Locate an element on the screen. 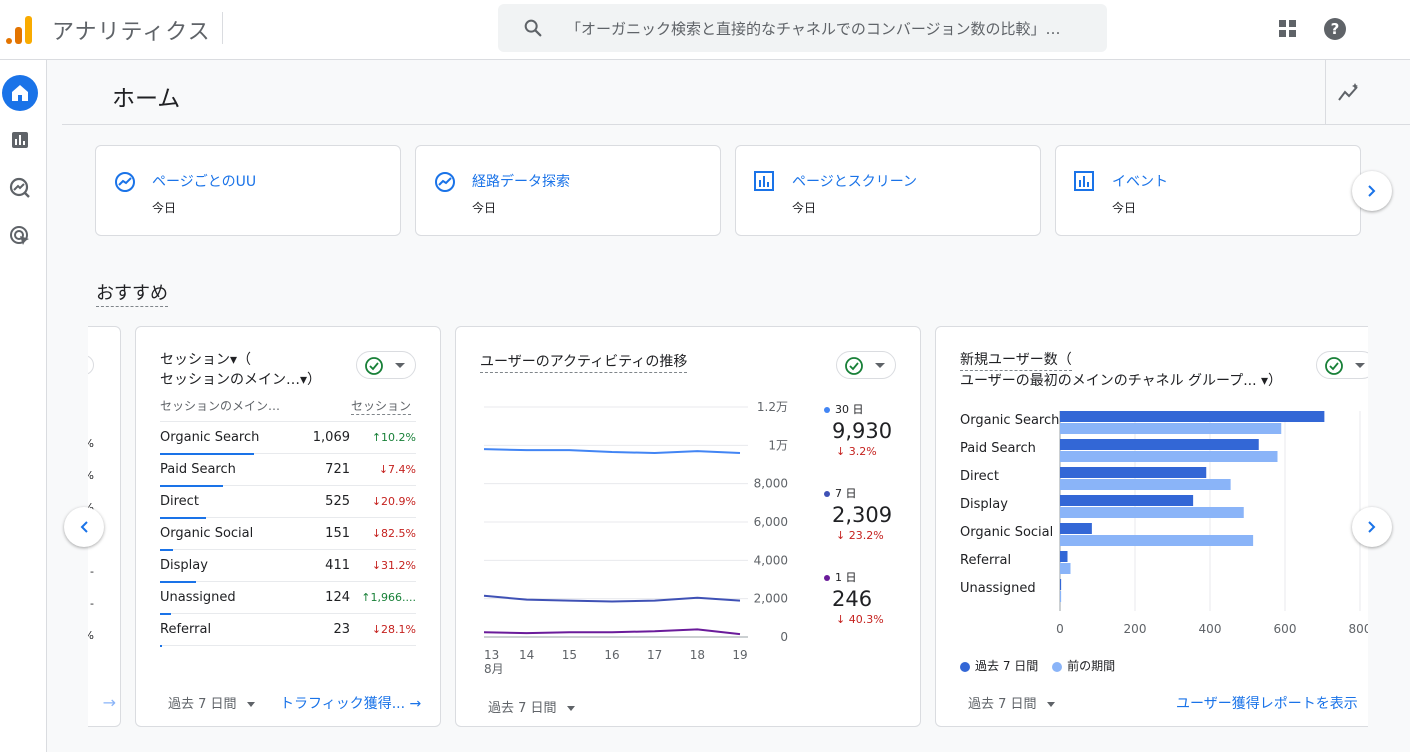 This screenshot has width=1410, height=752. kpi-label: 1 日 is located at coordinates (840, 577).